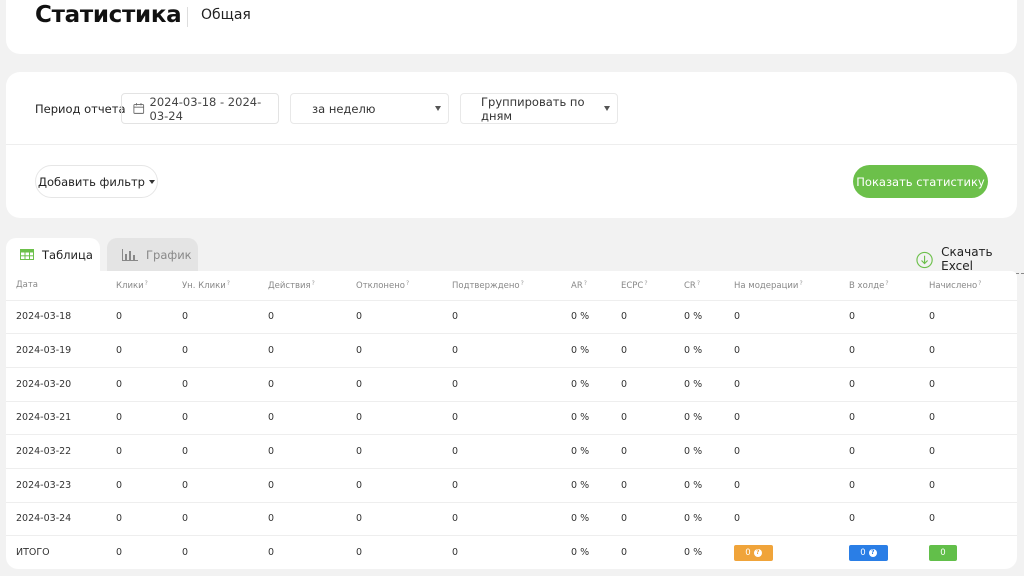 The width and height of the screenshot is (1024, 576). What do you see at coordinates (200, 108) in the screenshot?
I see `date-range-input: 2024-03-18 - 2024-03-24` at bounding box center [200, 108].